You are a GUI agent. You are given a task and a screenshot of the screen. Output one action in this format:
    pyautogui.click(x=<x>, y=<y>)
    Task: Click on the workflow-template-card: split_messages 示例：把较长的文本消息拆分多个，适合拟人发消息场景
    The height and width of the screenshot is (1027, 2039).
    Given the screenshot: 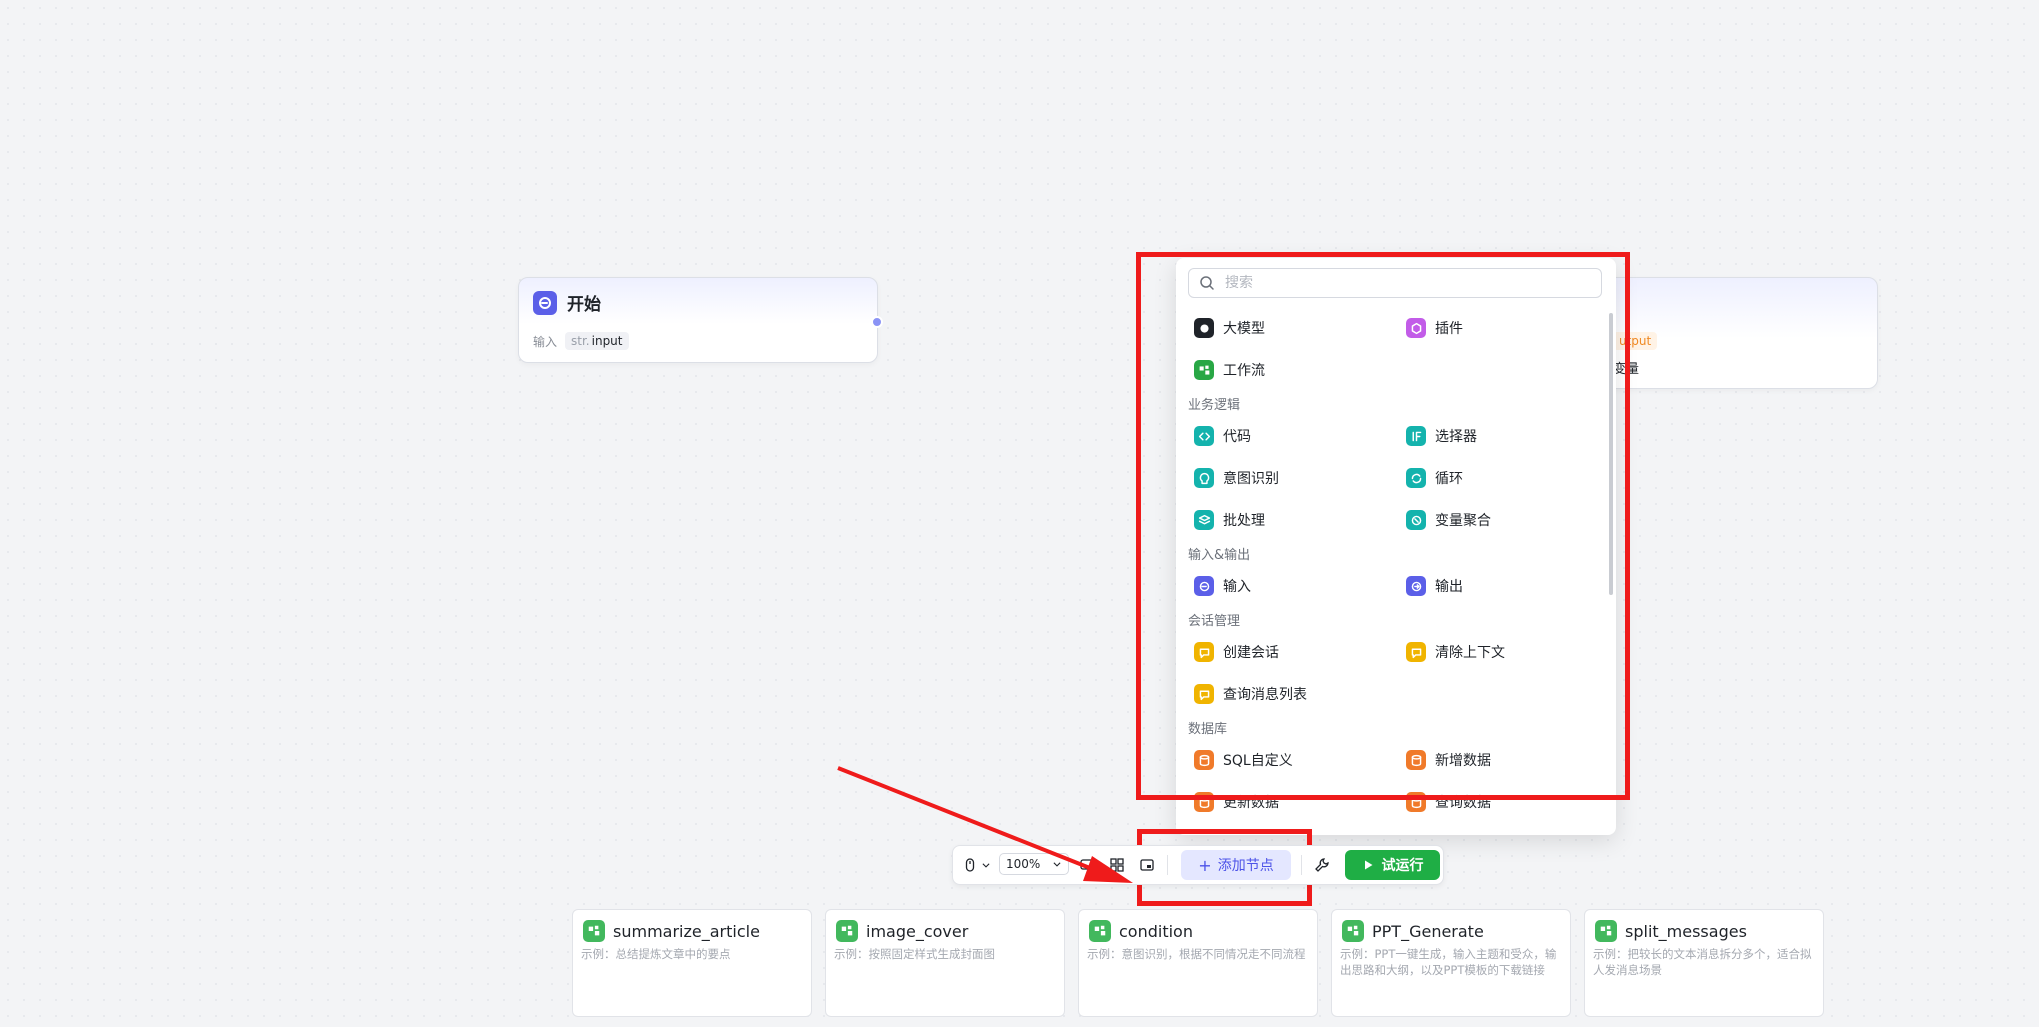 What is the action you would take?
    pyautogui.click(x=1704, y=963)
    